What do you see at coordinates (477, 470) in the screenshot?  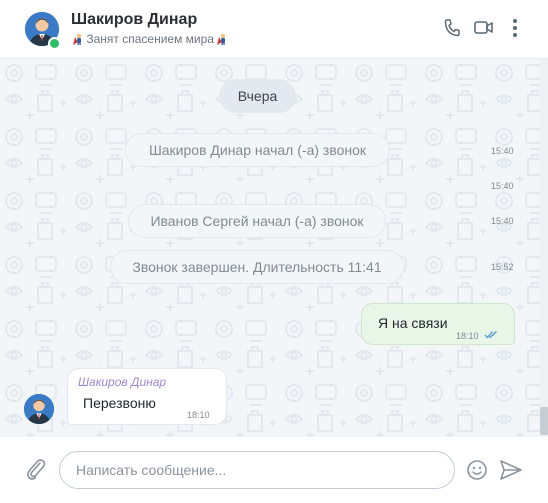 I see `emoji-icon` at bounding box center [477, 470].